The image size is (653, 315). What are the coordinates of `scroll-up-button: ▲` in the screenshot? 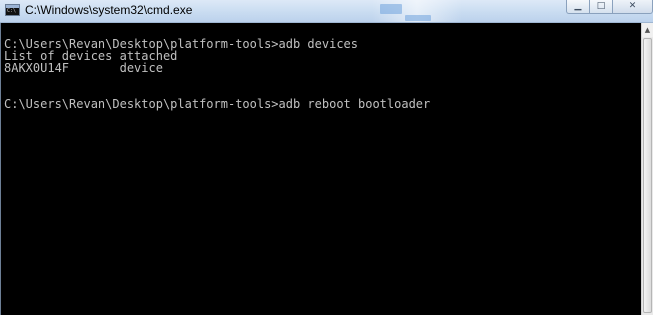 It's located at (647, 30).